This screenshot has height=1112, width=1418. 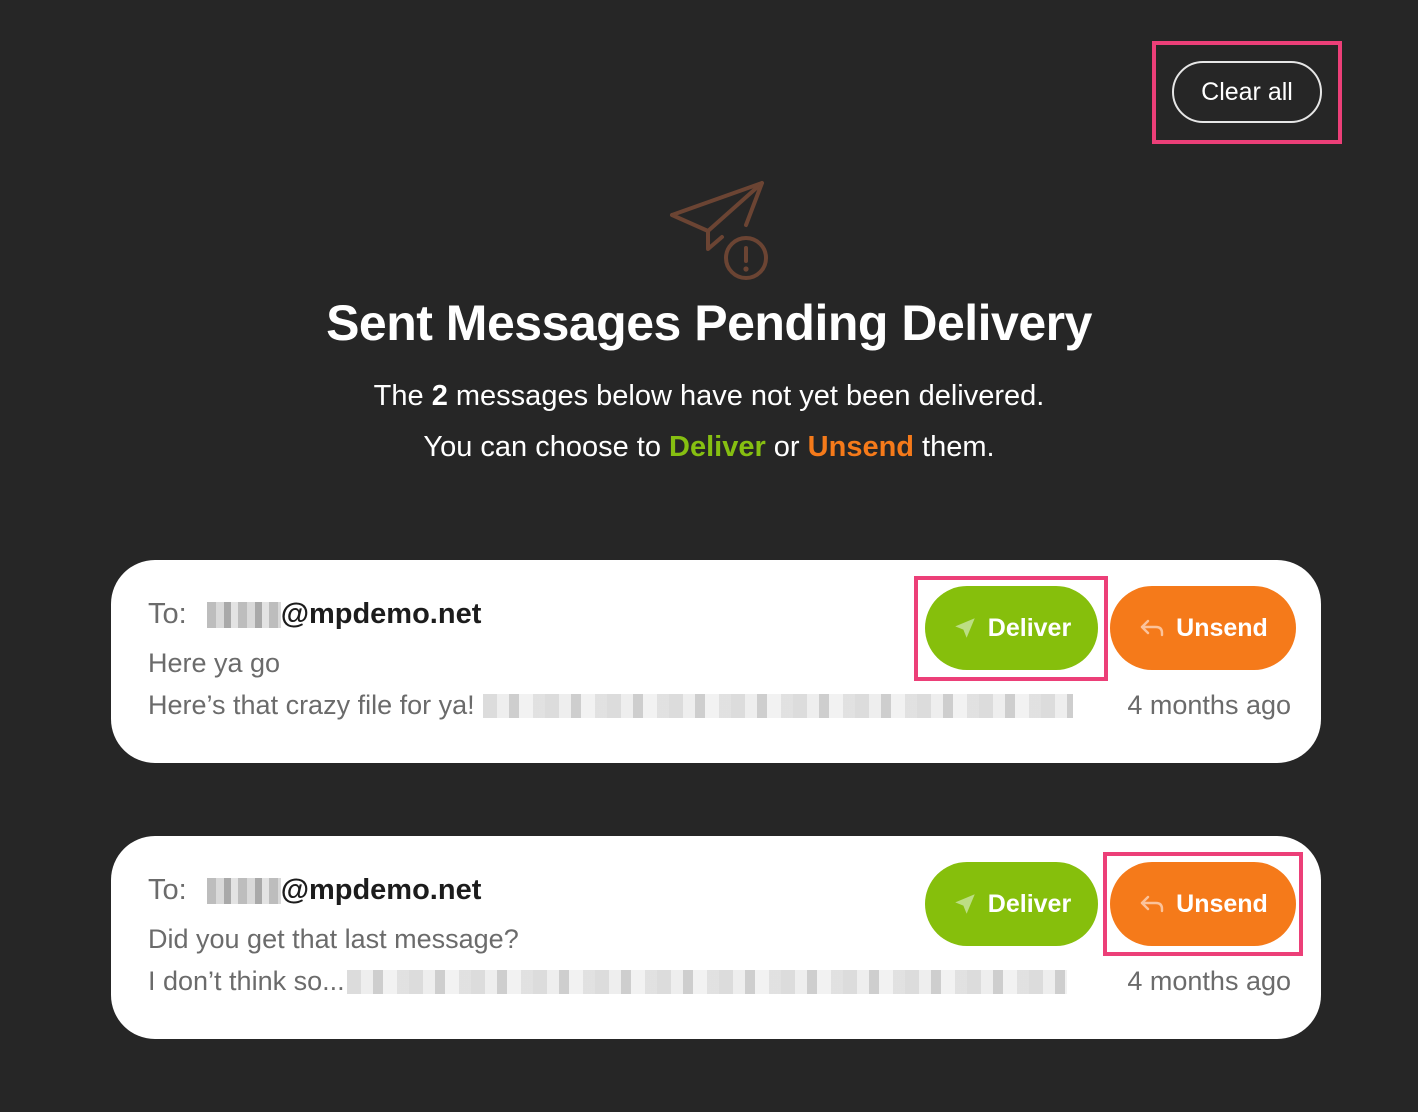 What do you see at coordinates (1247, 92) in the screenshot?
I see `clear-all-button: Clear all` at bounding box center [1247, 92].